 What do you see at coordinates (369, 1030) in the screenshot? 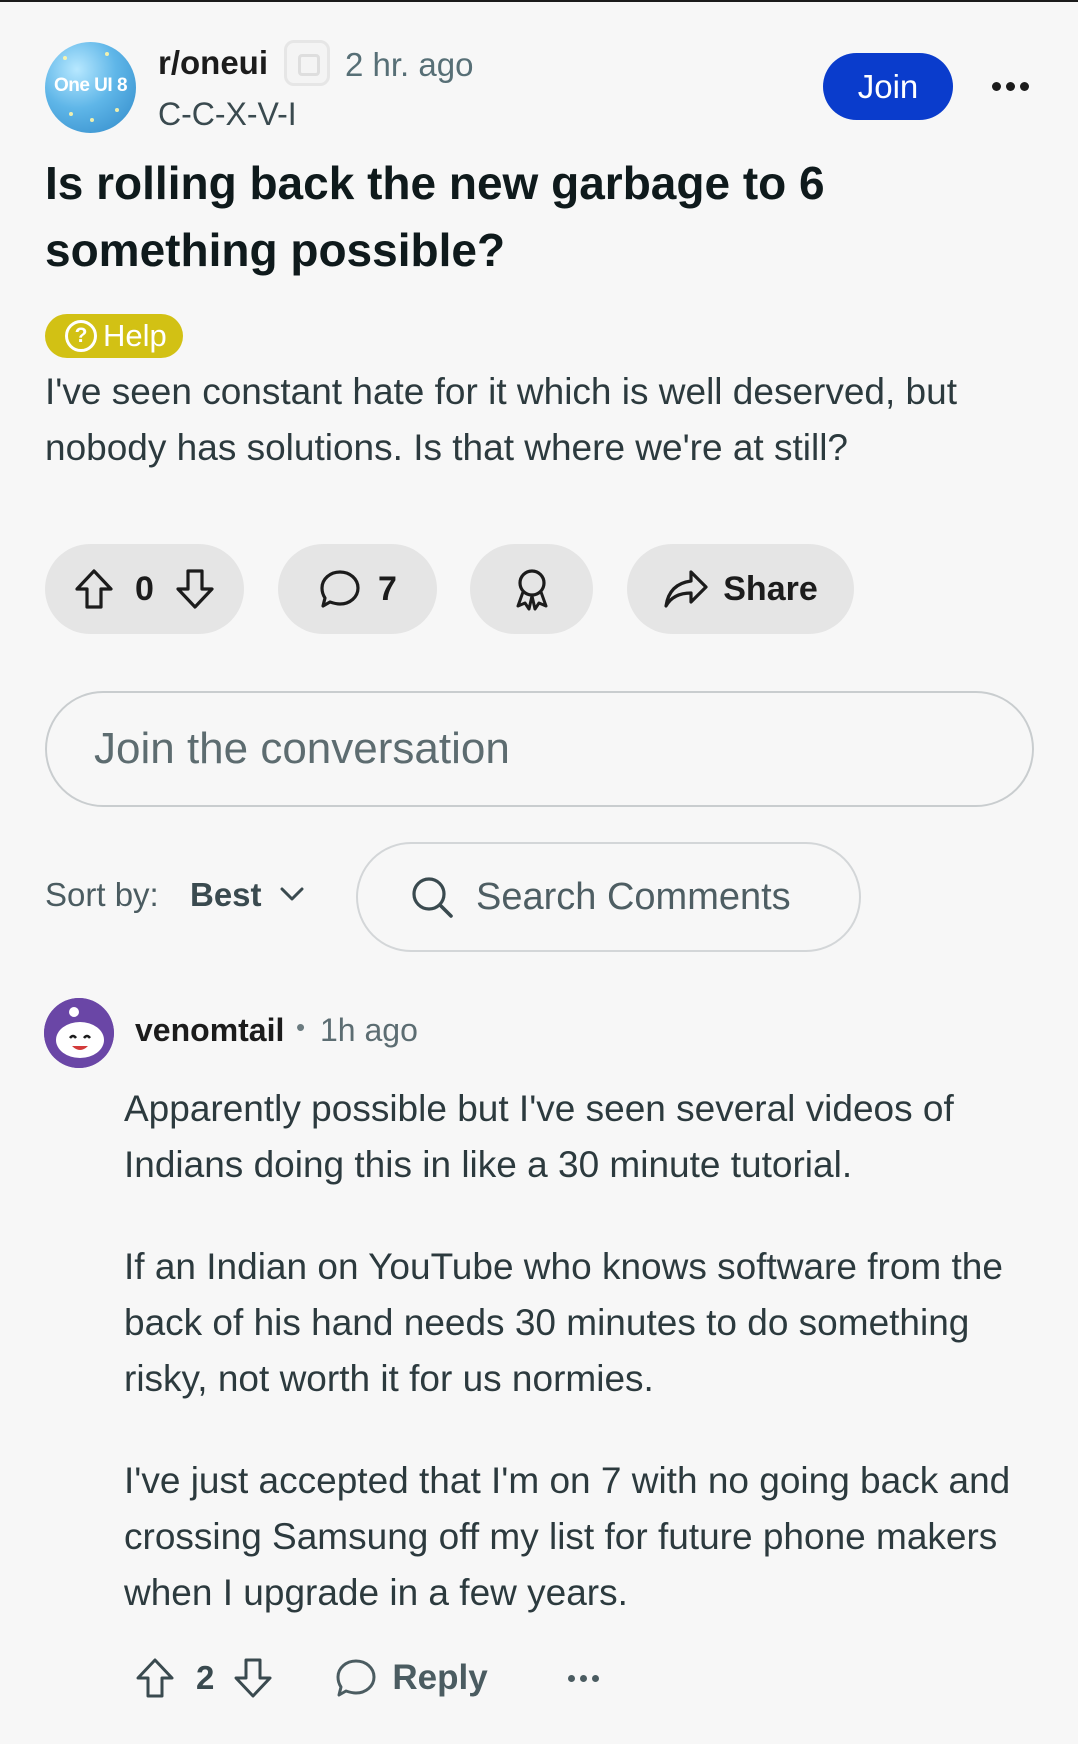
I see `comment-time: 1h ago` at bounding box center [369, 1030].